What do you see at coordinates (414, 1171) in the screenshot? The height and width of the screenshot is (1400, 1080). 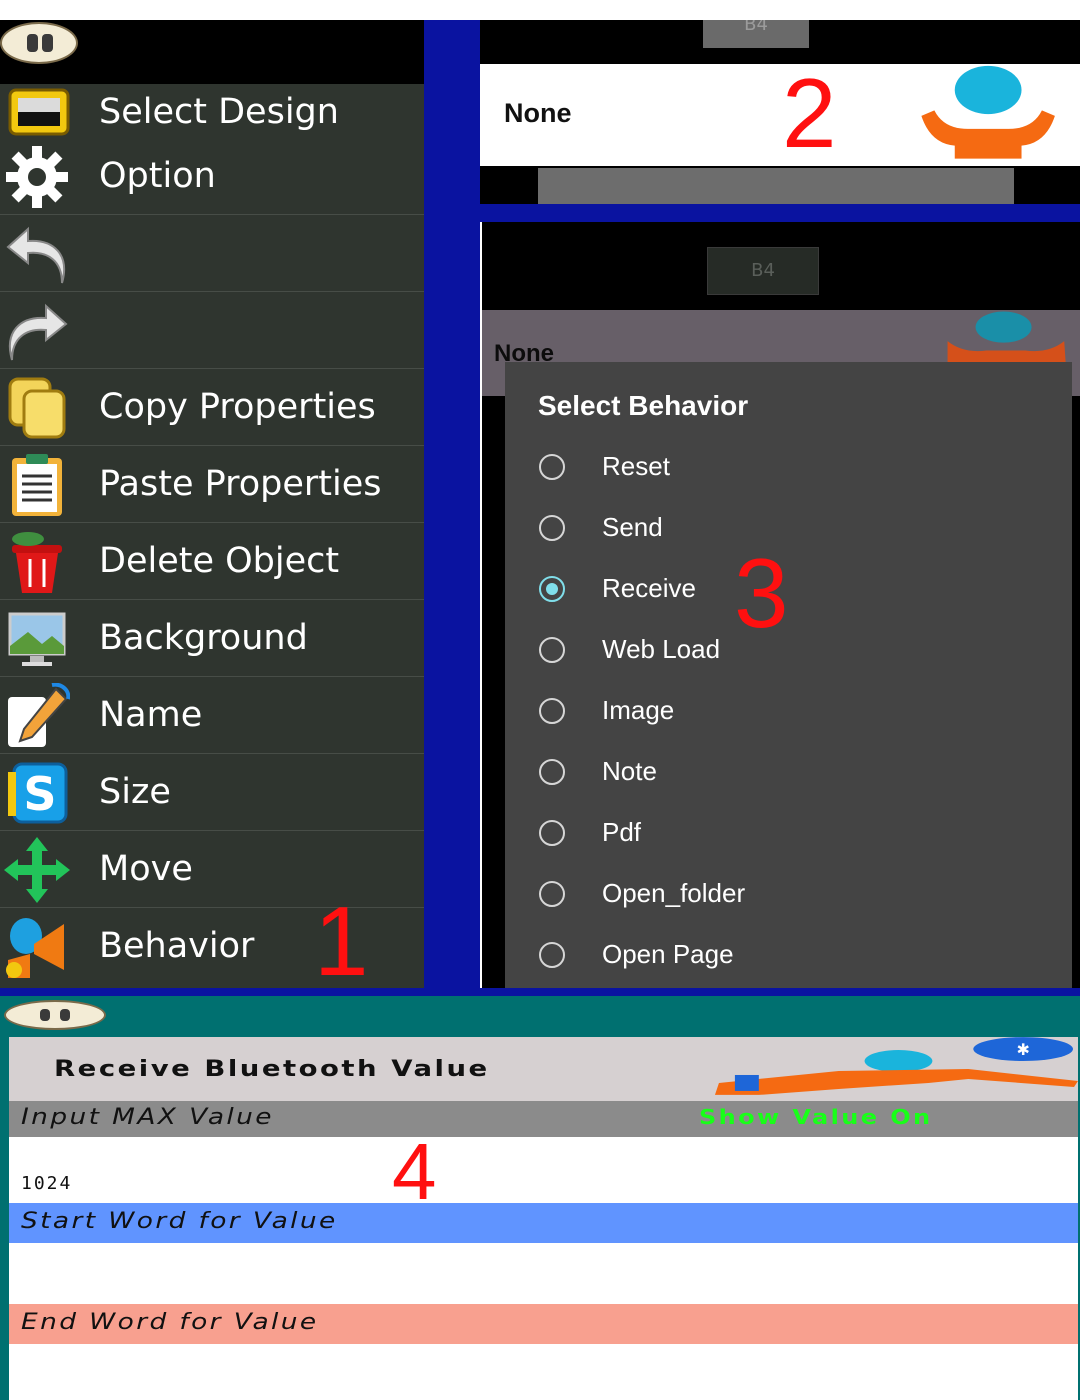 I see `annotation-number: 4` at bounding box center [414, 1171].